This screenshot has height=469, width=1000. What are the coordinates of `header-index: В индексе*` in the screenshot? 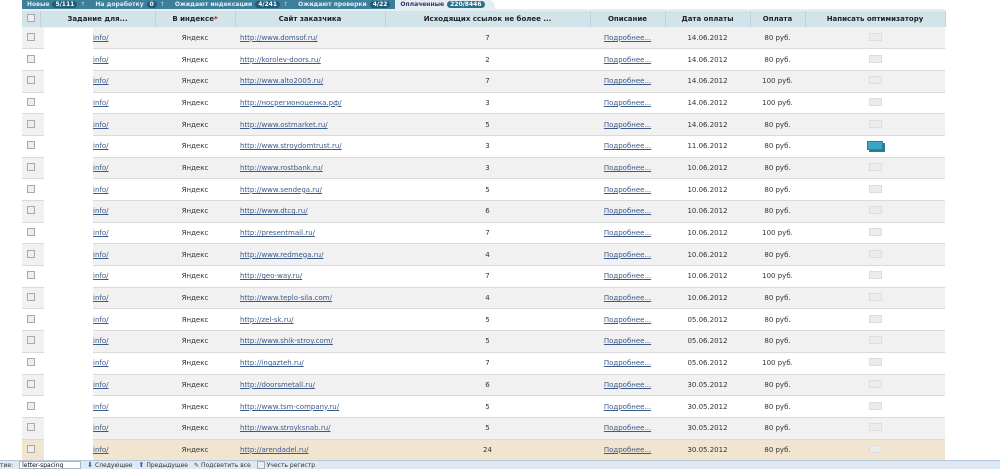 It's located at (195, 19).